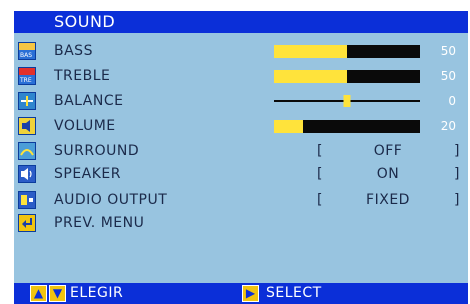  Describe the element at coordinates (73, 51) in the screenshot. I see `bass-label: BASS` at that location.